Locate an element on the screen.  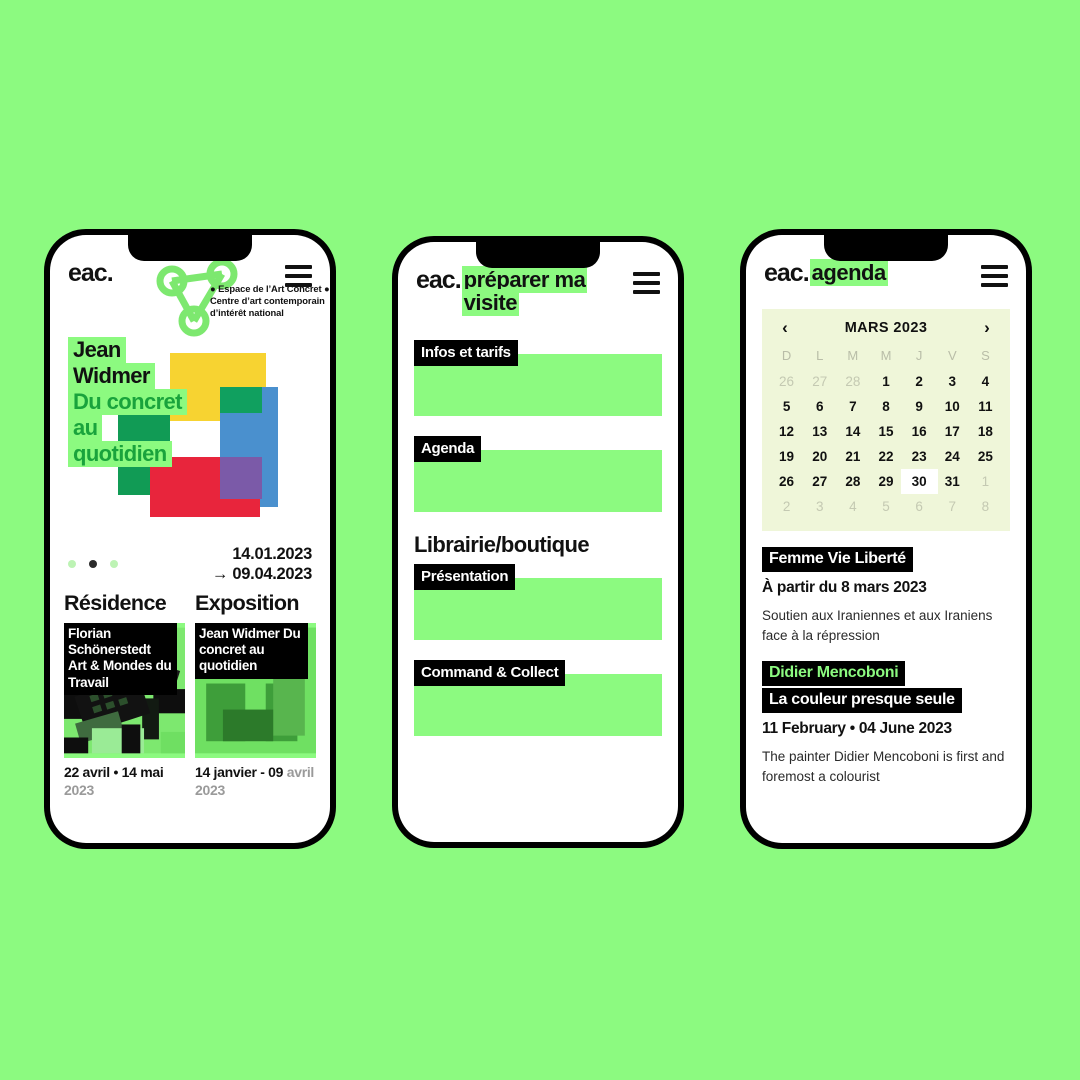
tagline-line-2: Centre d’art contemporain is located at coordinates (267, 300).